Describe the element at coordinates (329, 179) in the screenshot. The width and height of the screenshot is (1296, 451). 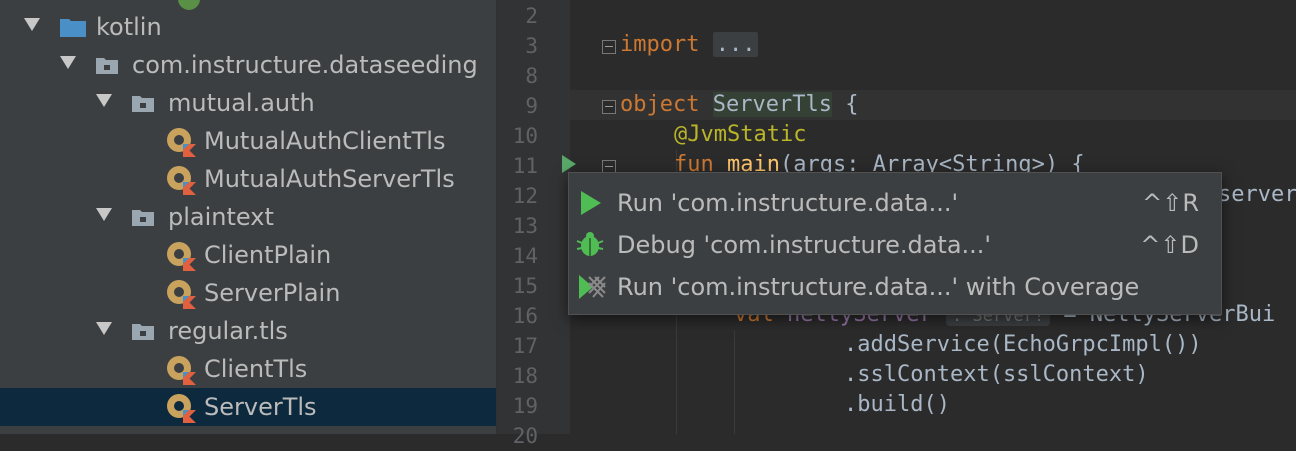
I see `tree-item-label: MutualAuthServerTls` at that location.